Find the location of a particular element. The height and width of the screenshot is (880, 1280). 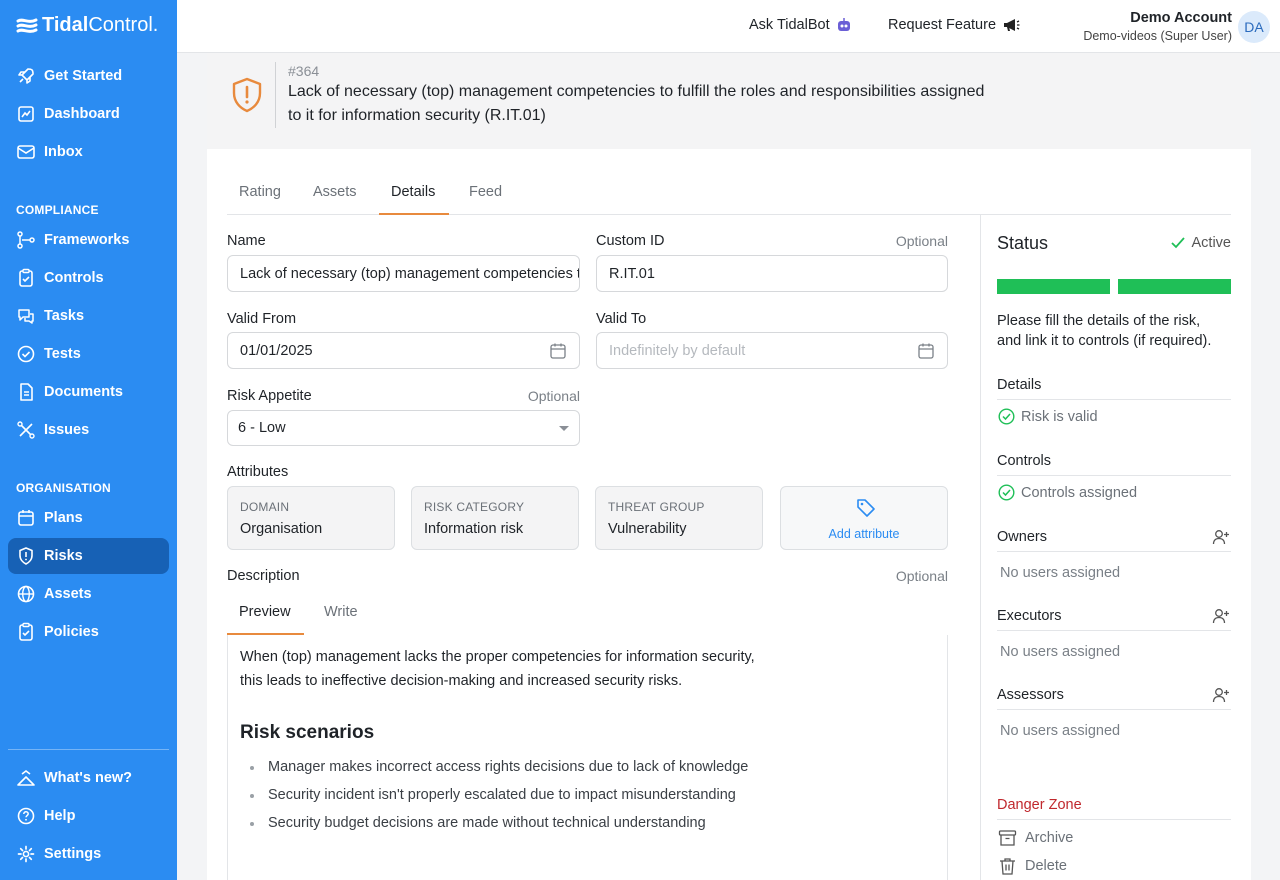

risk-appetite-select: 6 - Low is located at coordinates (403, 428).